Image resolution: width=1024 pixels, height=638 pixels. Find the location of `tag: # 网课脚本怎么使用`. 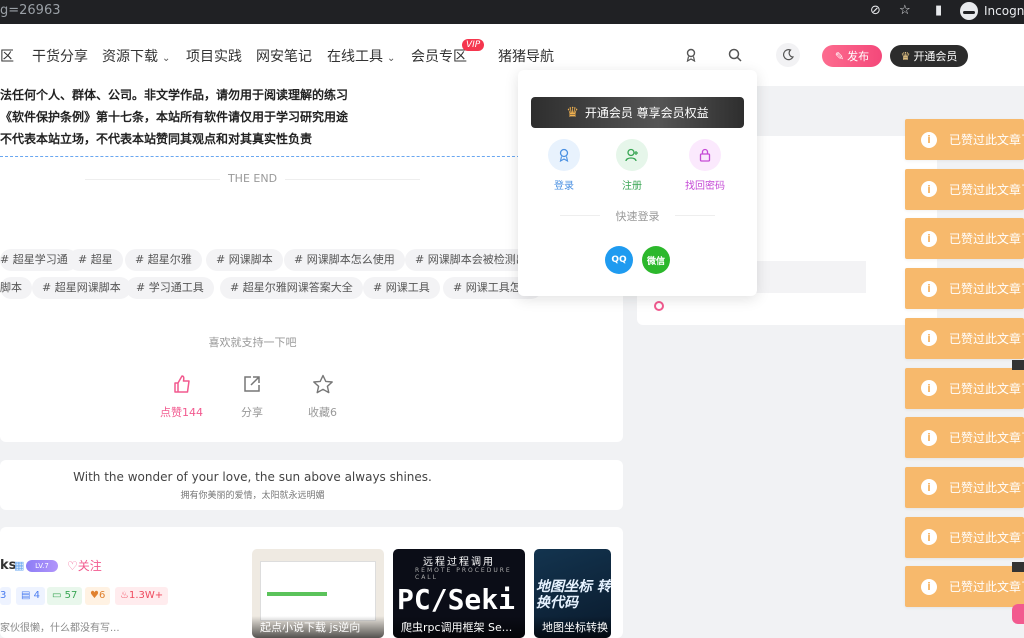

tag: # 网课脚本怎么使用 is located at coordinates (344, 260).